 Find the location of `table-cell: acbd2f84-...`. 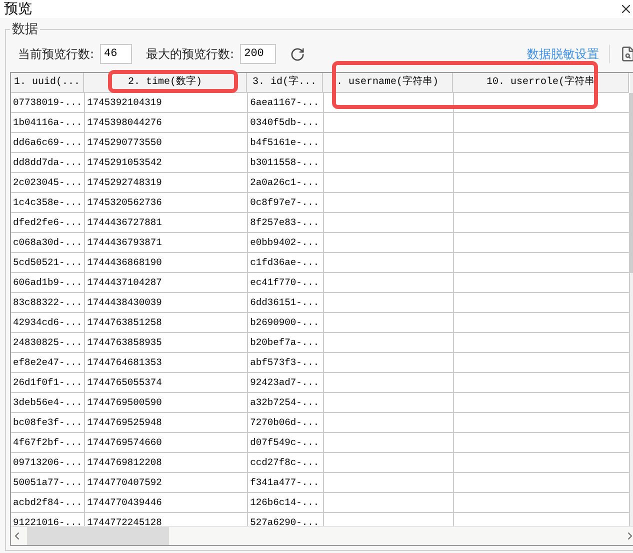

table-cell: acbd2f84-... is located at coordinates (48, 503).